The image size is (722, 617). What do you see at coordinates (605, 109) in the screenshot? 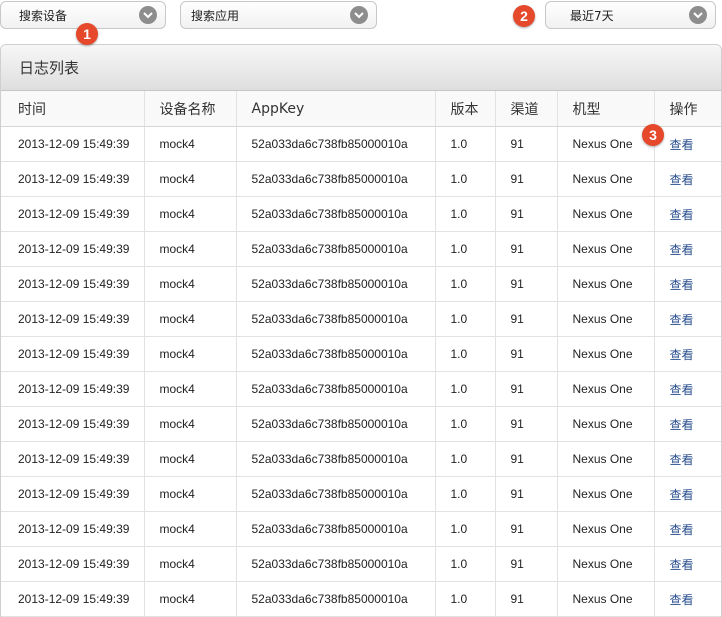
I see `col-model-header: 机型` at bounding box center [605, 109].